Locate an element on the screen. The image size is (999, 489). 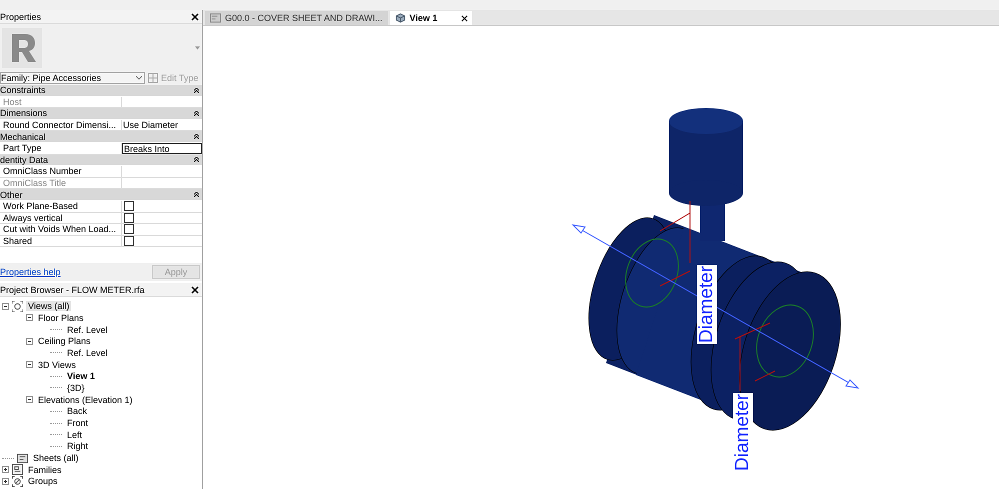
tree-item: Ceiling Plans is located at coordinates (64, 341).